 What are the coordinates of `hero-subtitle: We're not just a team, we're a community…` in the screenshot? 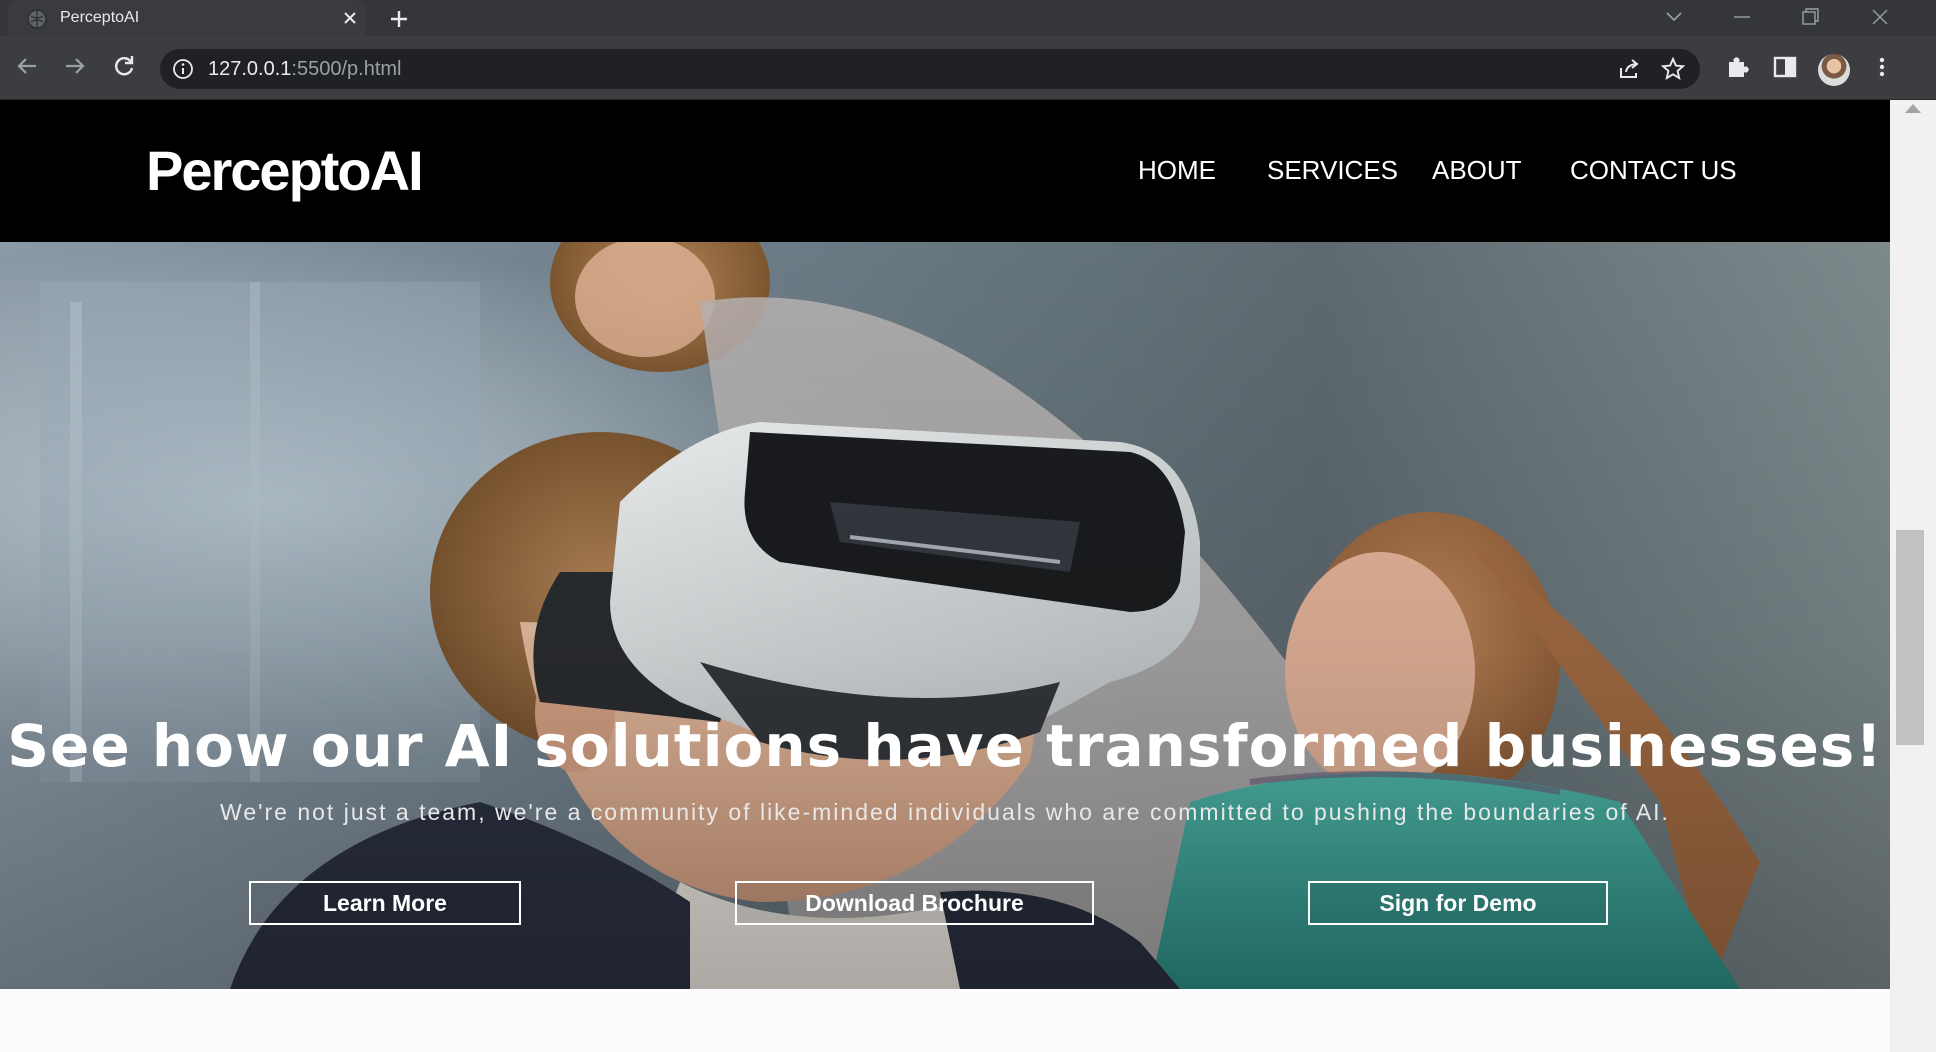 It's located at (945, 812).